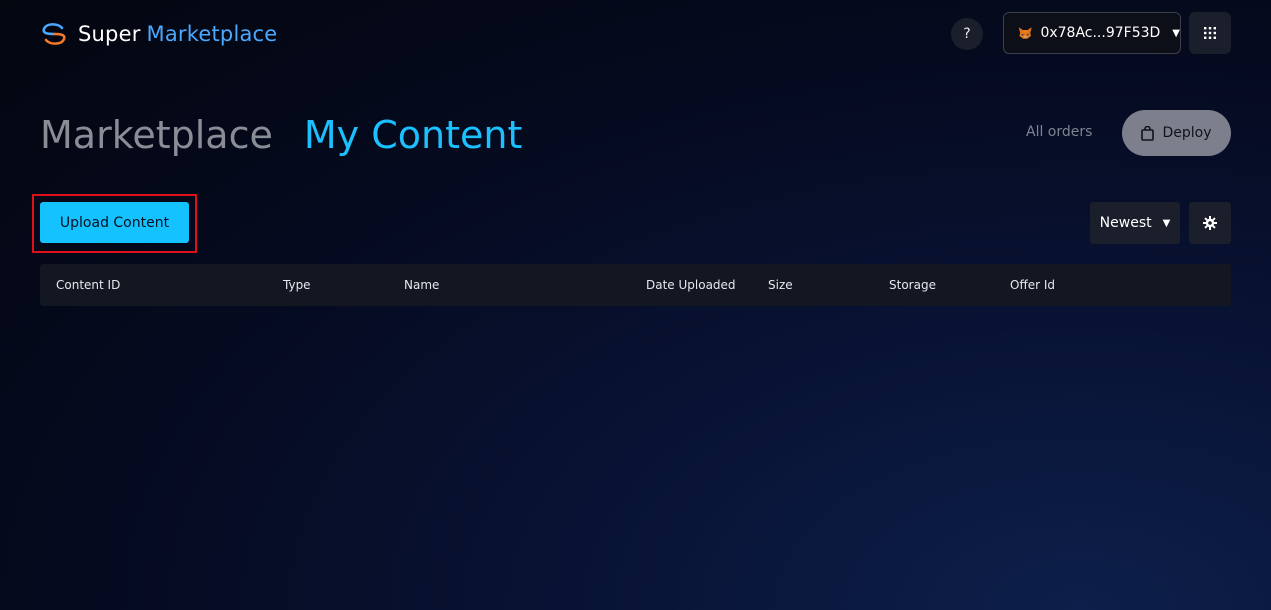  I want to click on logo: Super Marketplace, so click(158, 34).